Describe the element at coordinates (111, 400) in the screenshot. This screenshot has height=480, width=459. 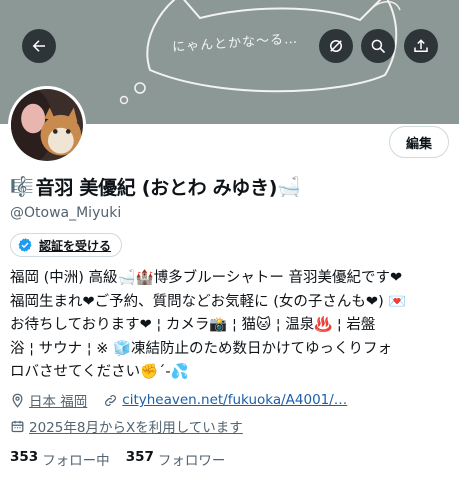
I see `link-icon` at that location.